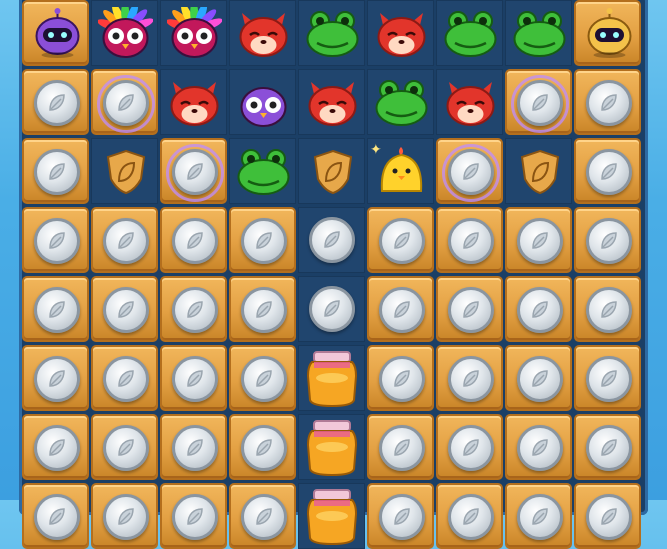 This screenshot has height=549, width=667. Describe the element at coordinates (262, 102) in the screenshot. I see `tile-owl-purple` at that location.